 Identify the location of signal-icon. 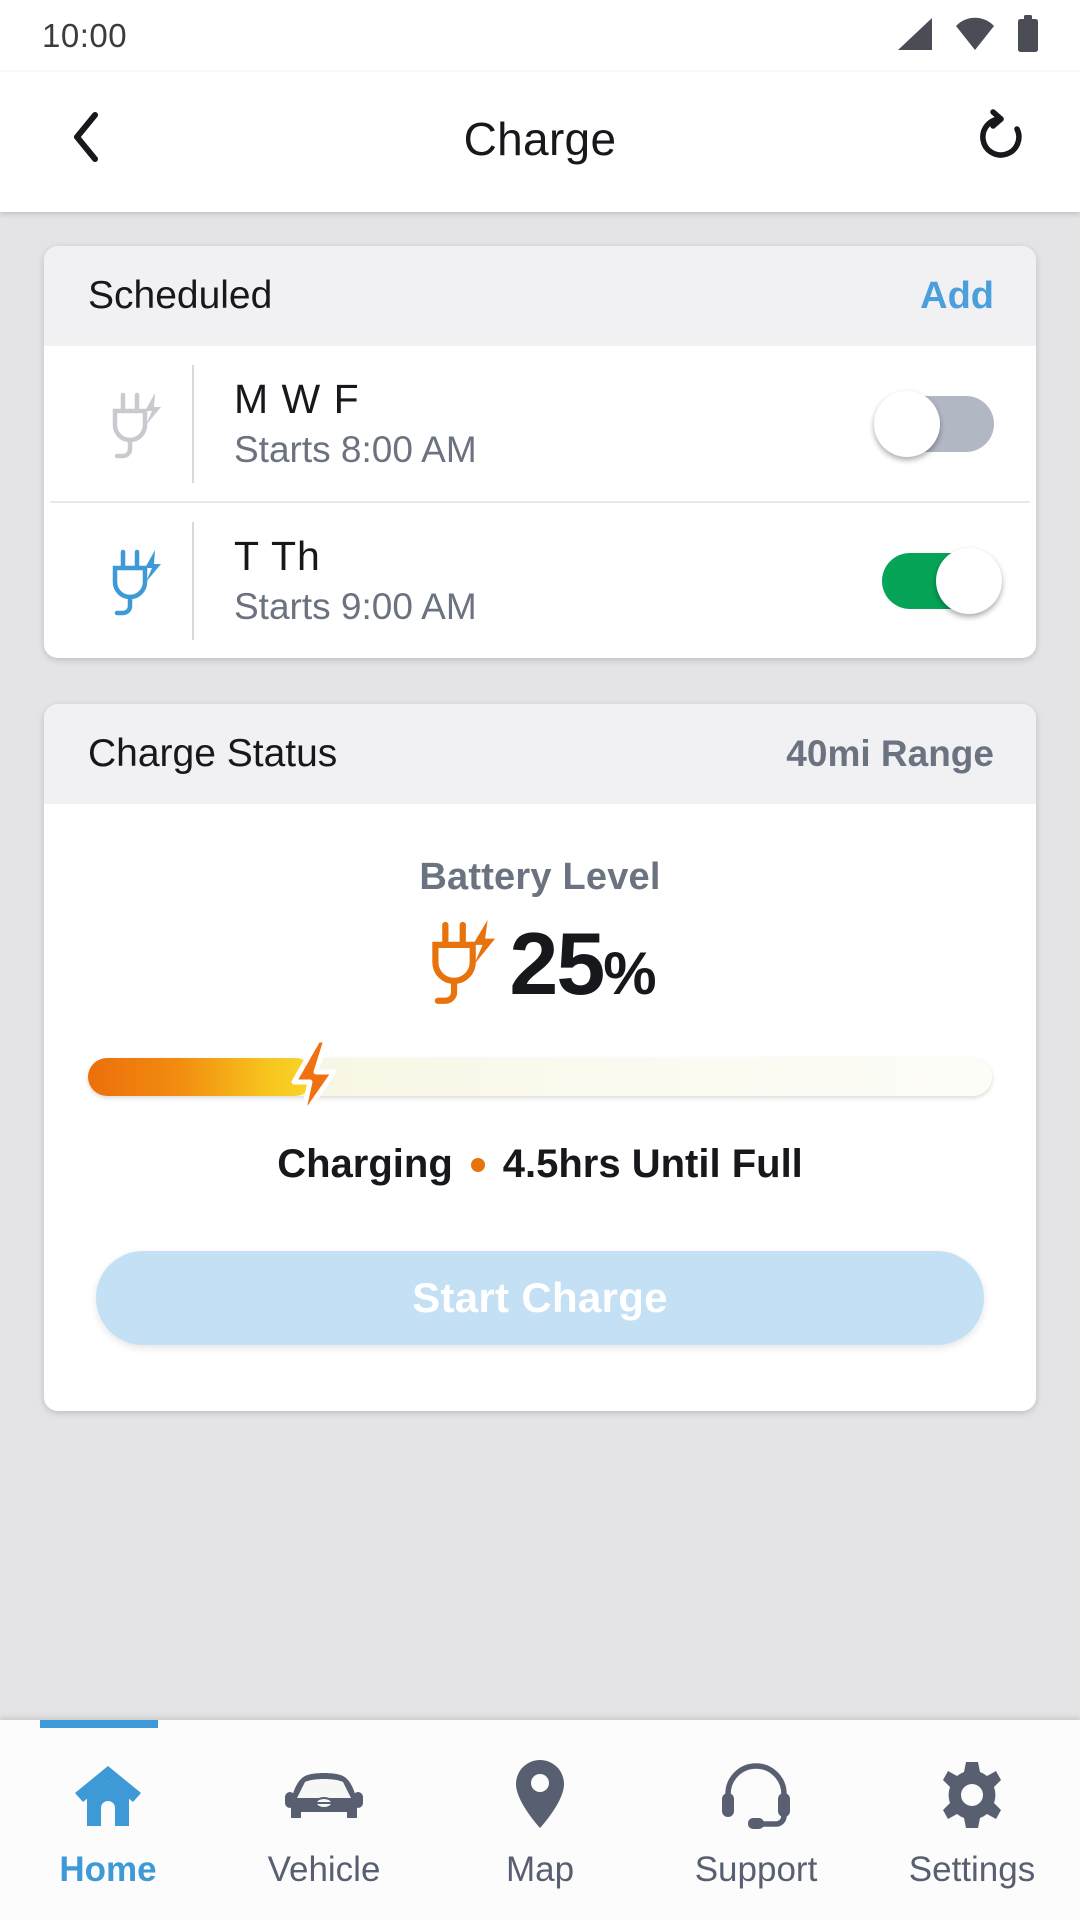
(914, 36).